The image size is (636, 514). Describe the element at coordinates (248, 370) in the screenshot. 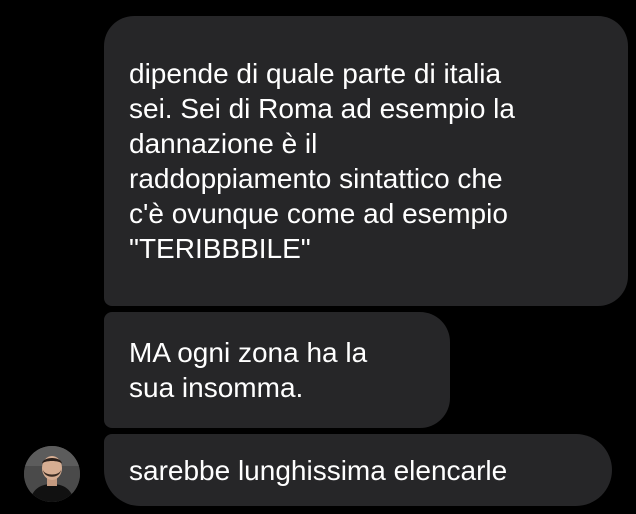

I see `message-text-2: MA ogni zona ha la sua insomma.` at that location.